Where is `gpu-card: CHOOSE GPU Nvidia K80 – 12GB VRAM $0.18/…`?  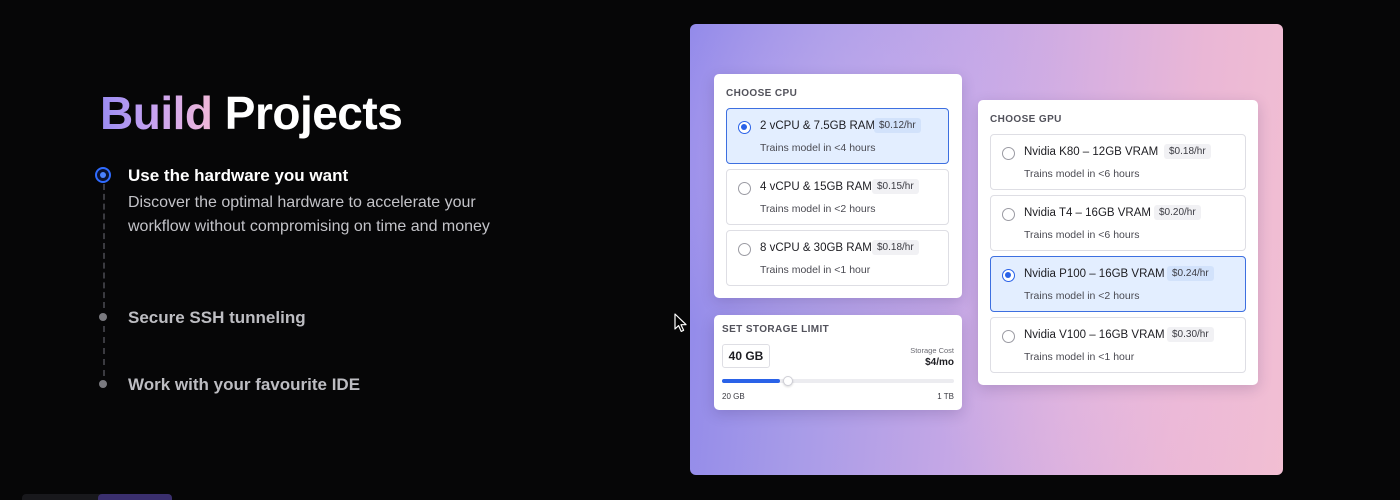
gpu-card: CHOOSE GPU Nvidia K80 – 12GB VRAM $0.18/… is located at coordinates (1118, 242).